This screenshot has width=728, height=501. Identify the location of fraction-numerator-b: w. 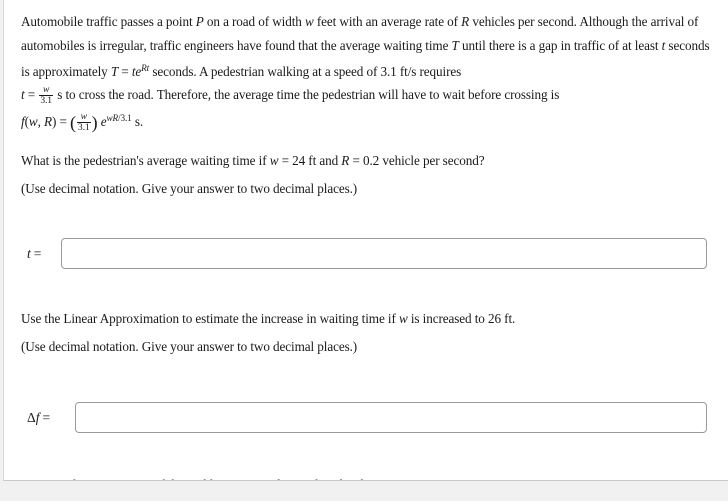
(83, 117).